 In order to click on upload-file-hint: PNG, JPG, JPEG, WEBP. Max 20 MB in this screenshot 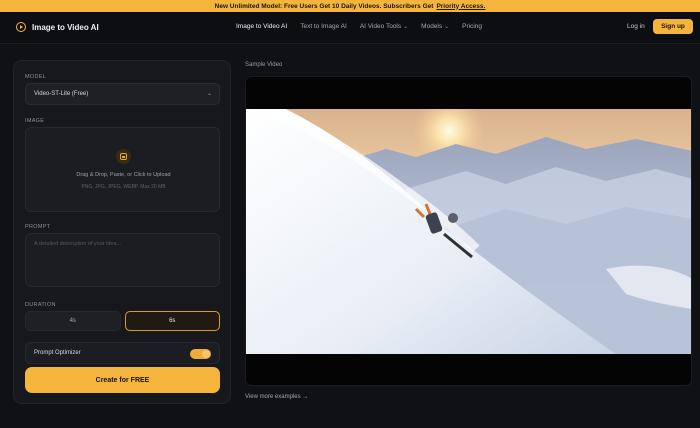, I will do `click(123, 187)`.